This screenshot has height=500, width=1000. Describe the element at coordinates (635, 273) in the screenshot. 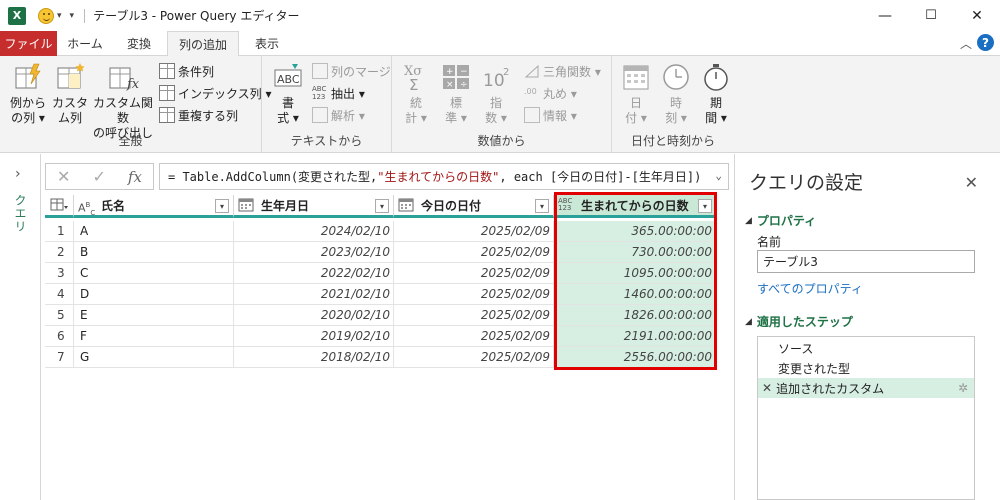

I see `cell-days-since-birth: 1095.00:00:00` at that location.